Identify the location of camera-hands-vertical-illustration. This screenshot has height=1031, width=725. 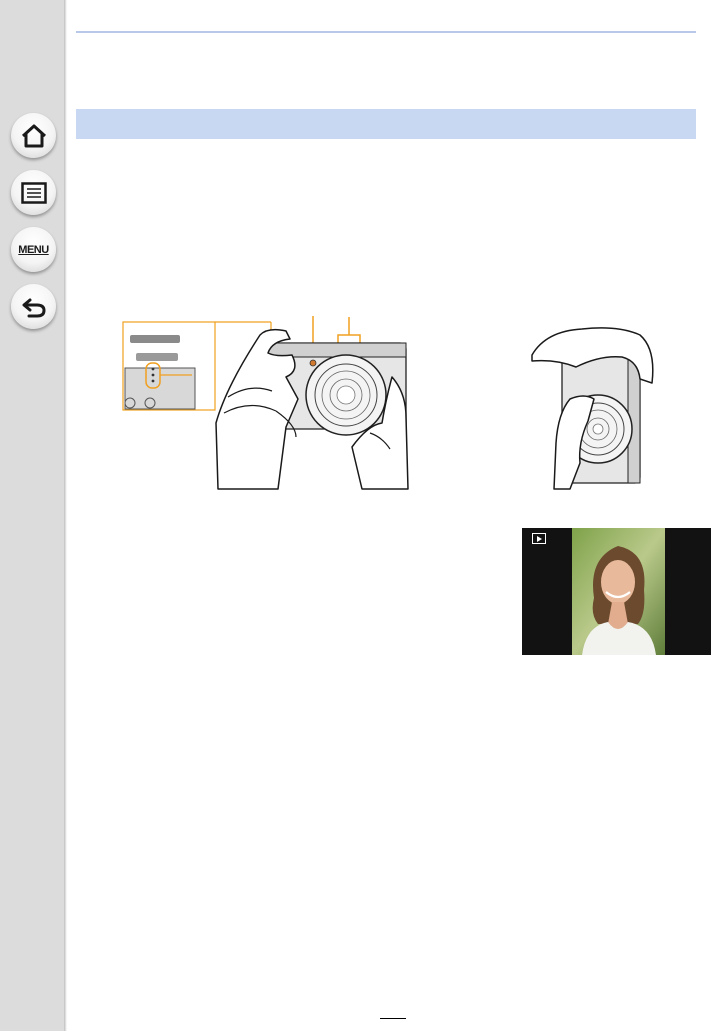
(592, 408).